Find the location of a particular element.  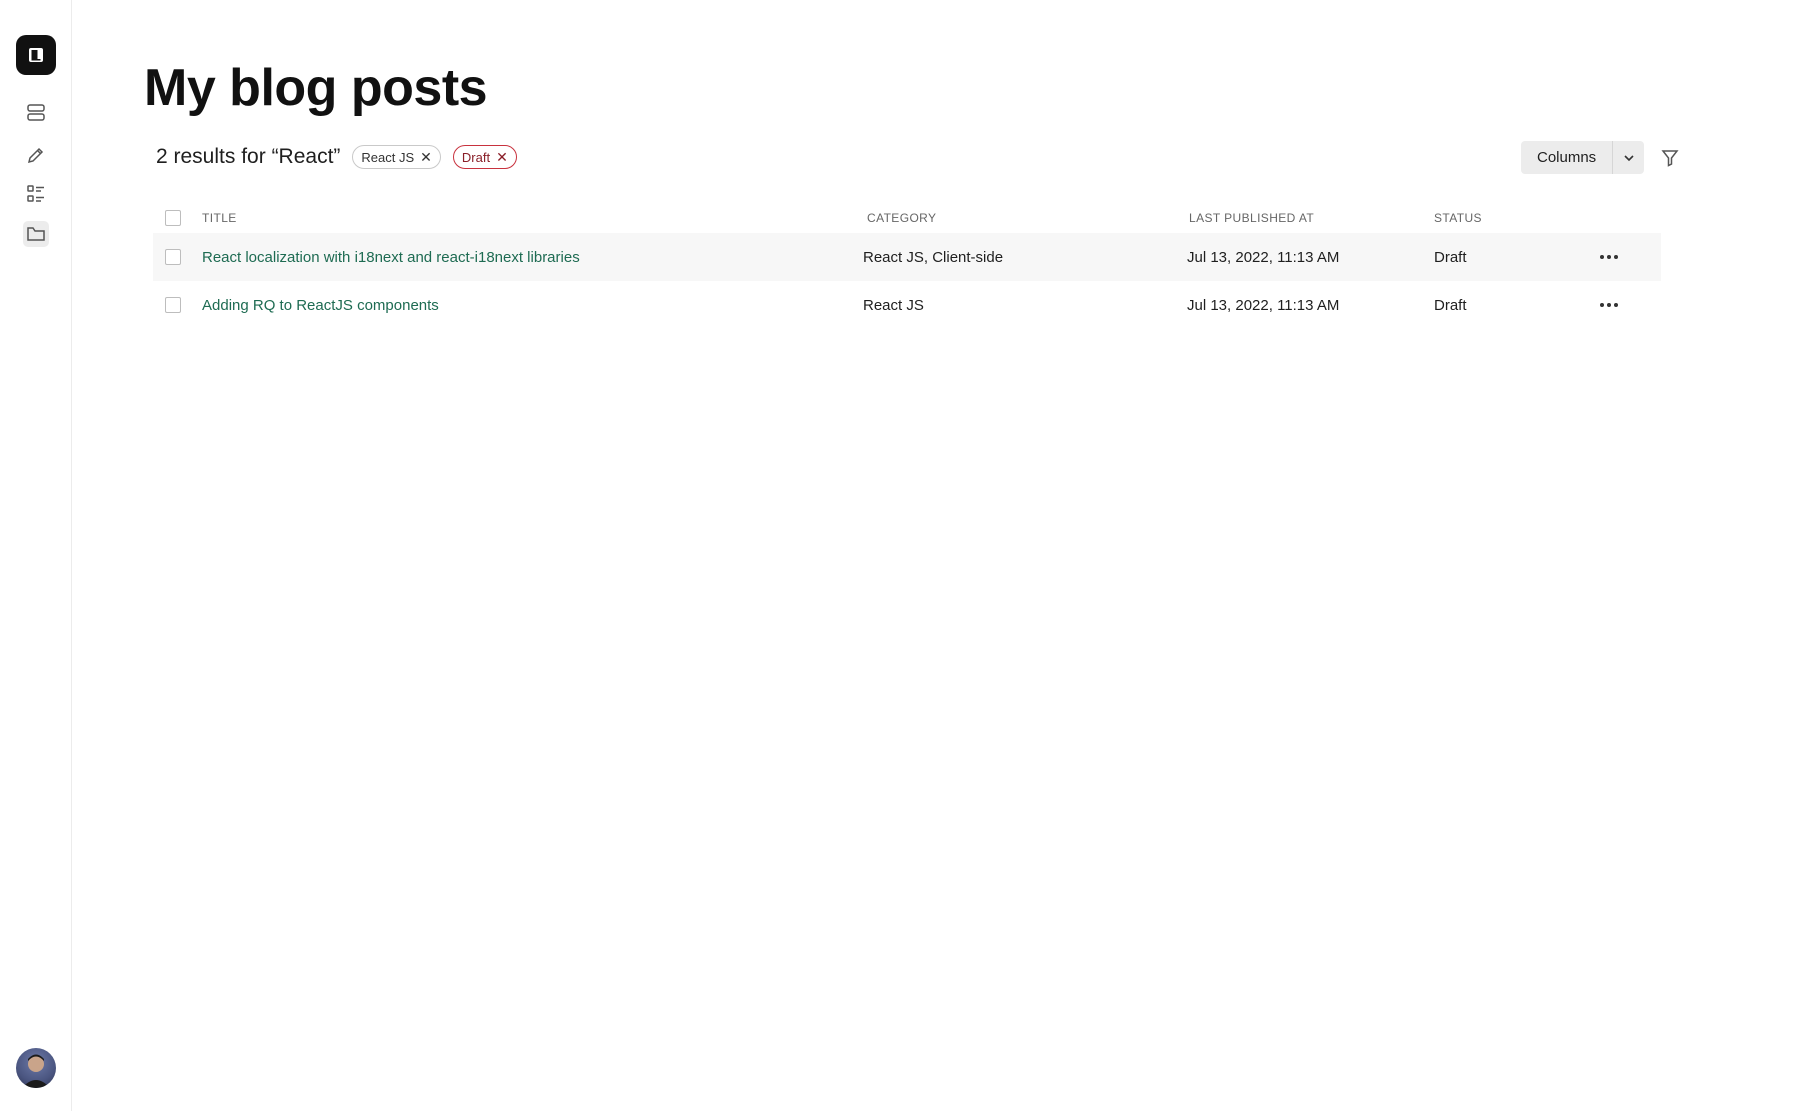

filter-chip-react-js: React JS ✕ is located at coordinates (396, 157).